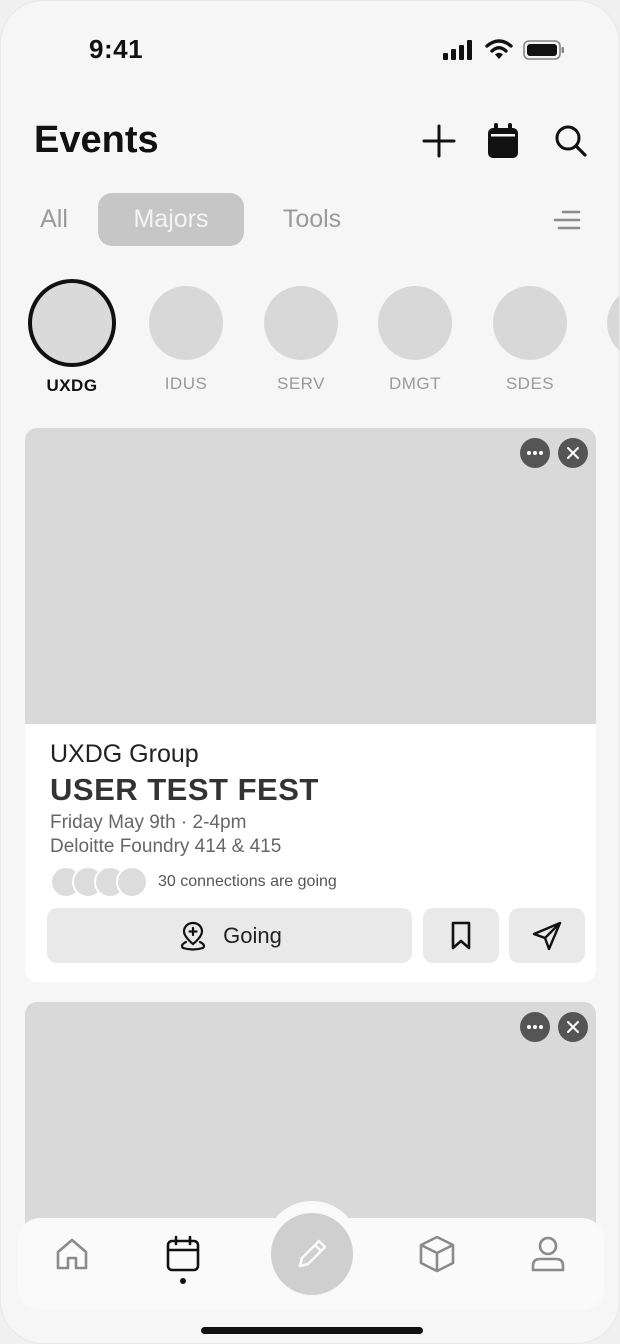 The height and width of the screenshot is (1344, 620). I want to click on major-uxdg: UXDG, so click(72, 337).